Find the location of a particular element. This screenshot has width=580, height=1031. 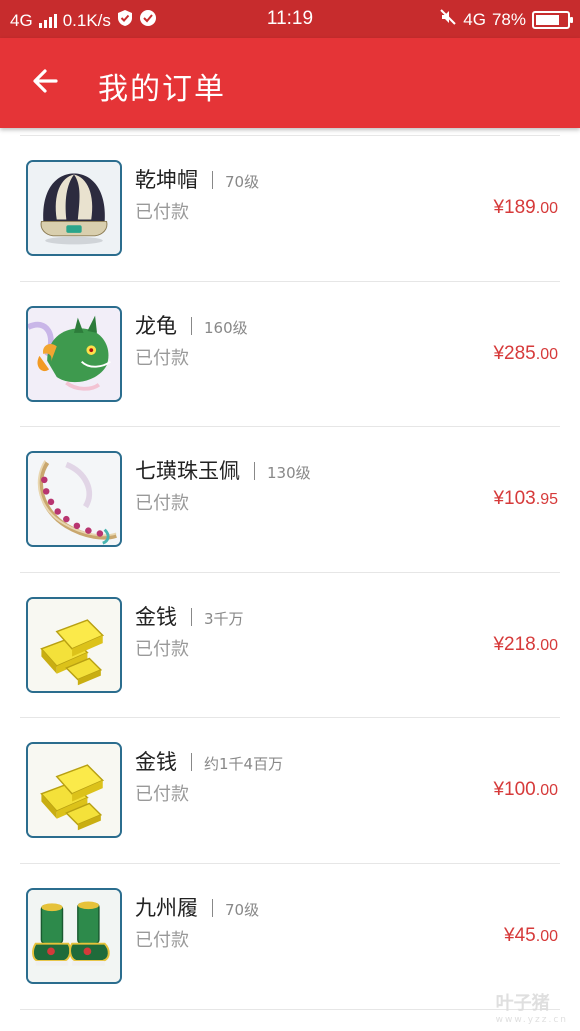

jade-pendant-icon is located at coordinates (74, 499).